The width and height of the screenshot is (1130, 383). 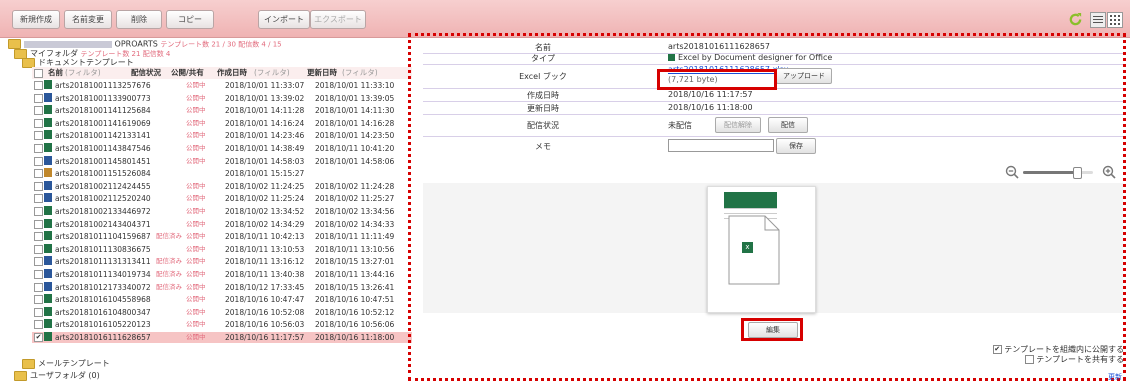 What do you see at coordinates (804, 76) in the screenshot?
I see `upload-button: アップロード` at bounding box center [804, 76].